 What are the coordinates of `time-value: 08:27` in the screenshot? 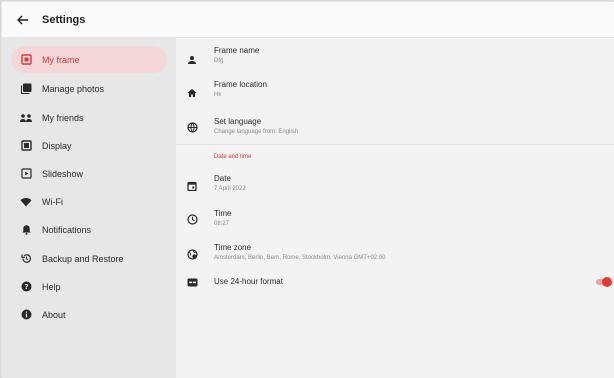 It's located at (222, 224).